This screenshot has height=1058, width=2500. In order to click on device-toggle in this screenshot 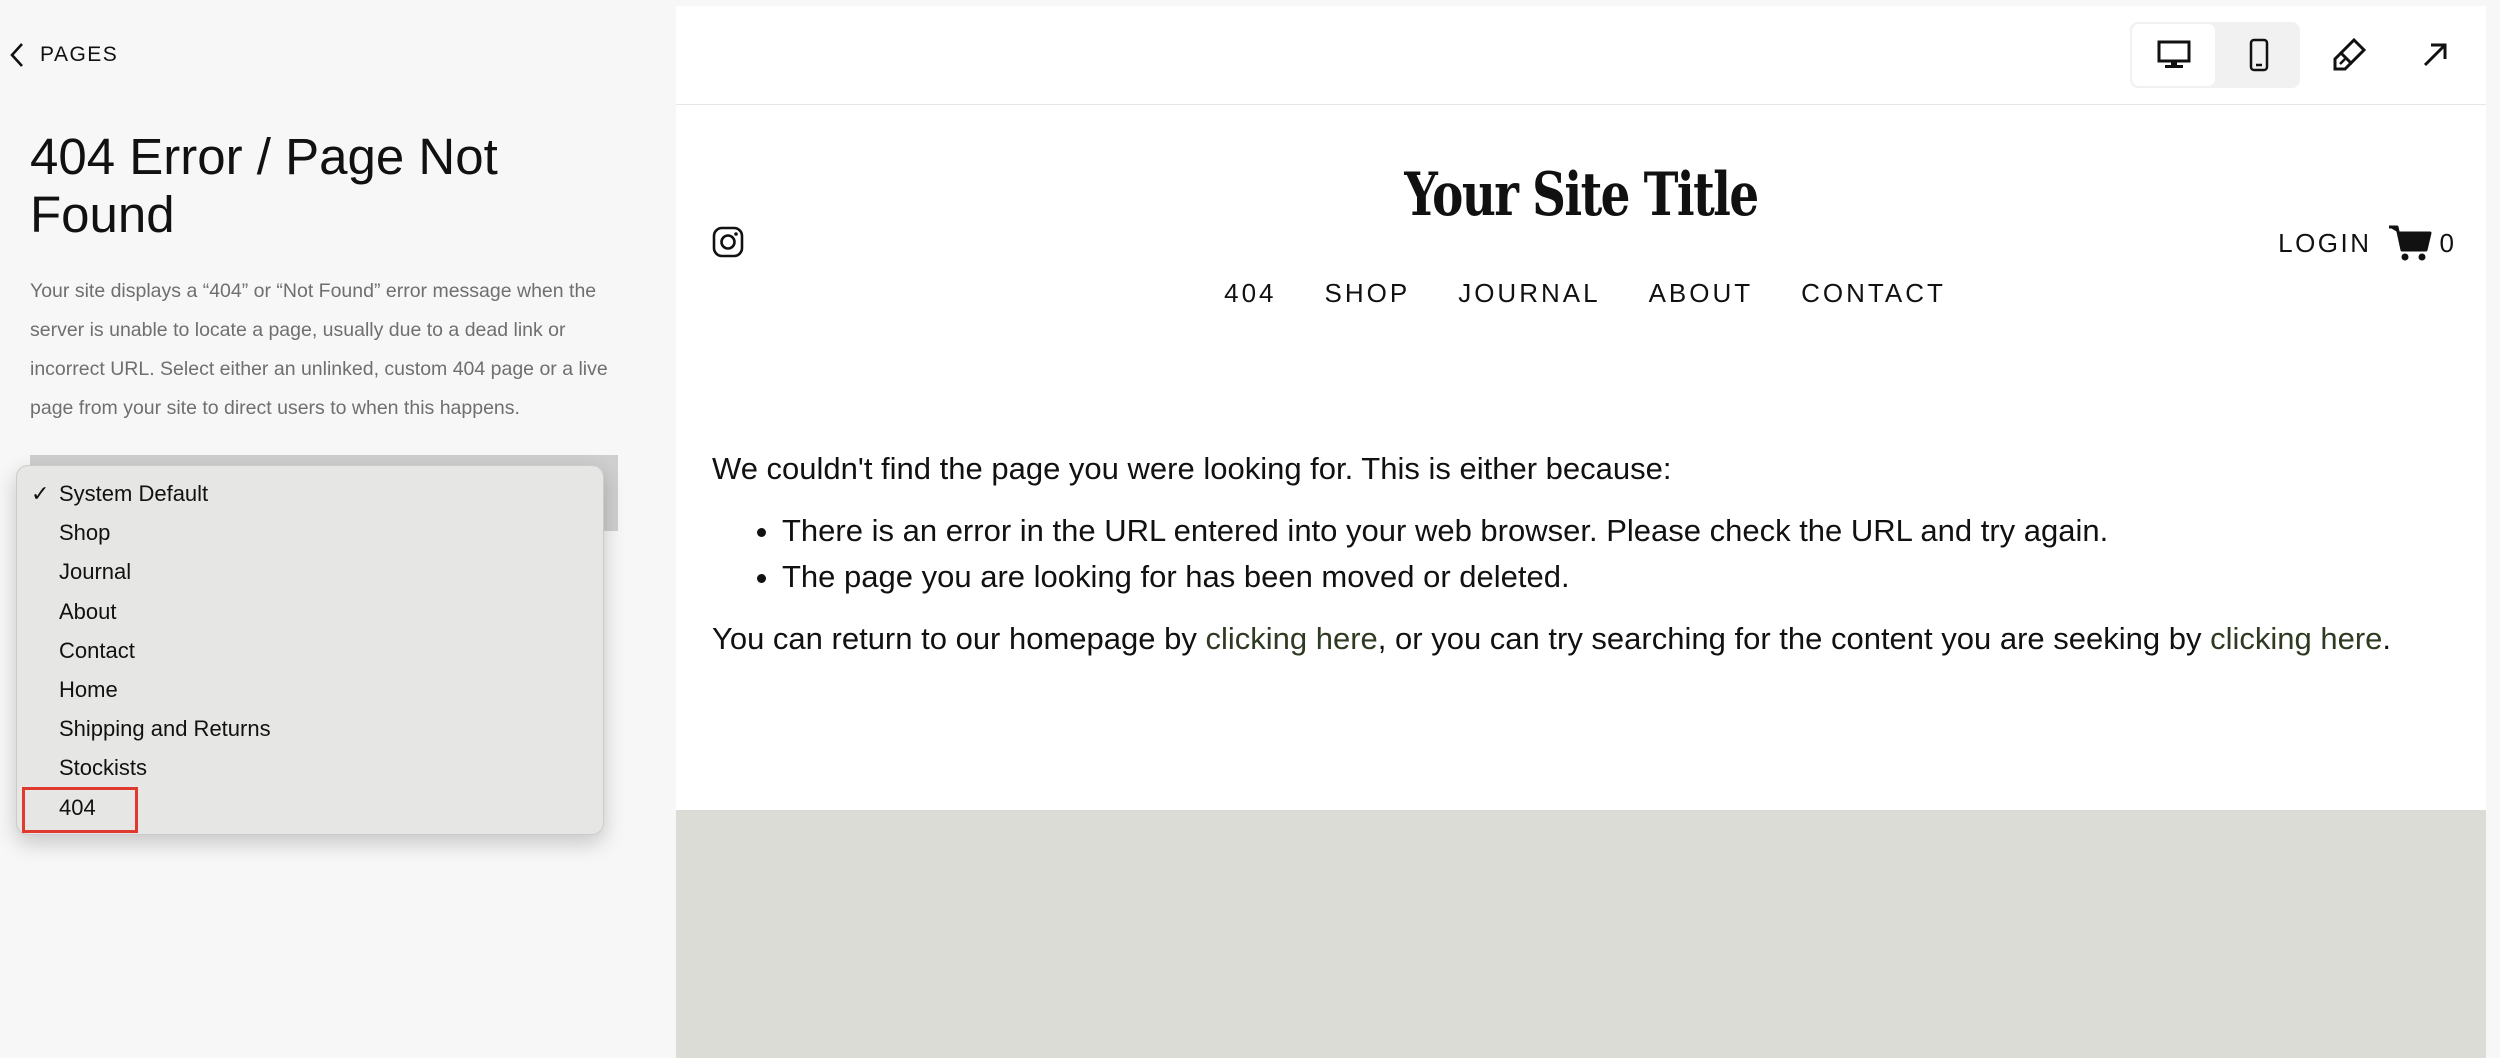, I will do `click(2215, 55)`.